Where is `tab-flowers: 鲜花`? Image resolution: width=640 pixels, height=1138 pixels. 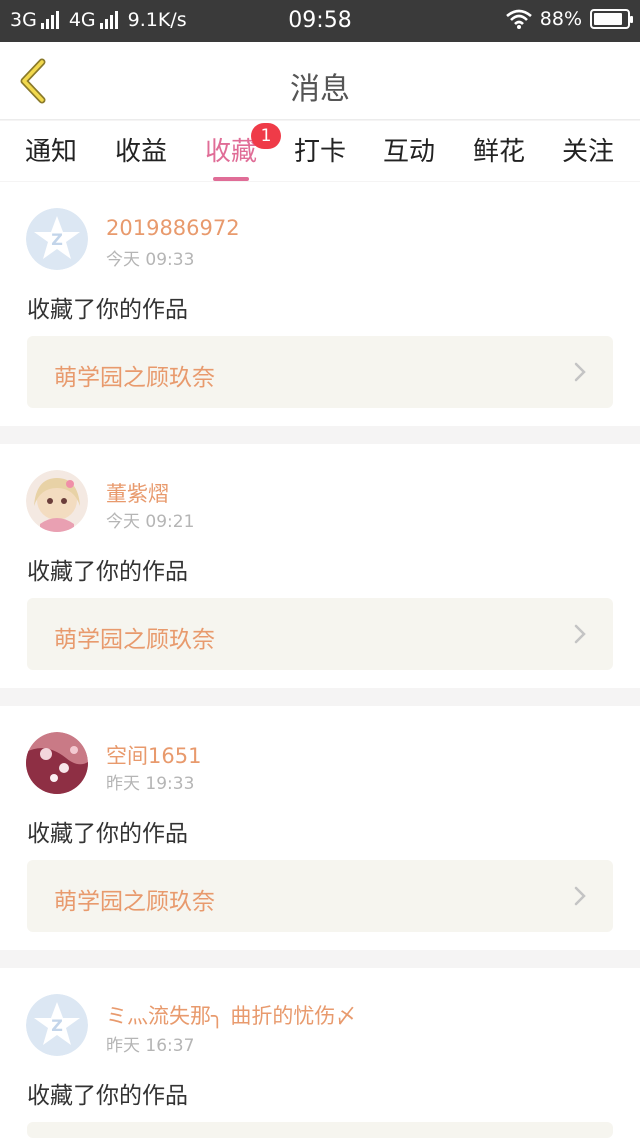
tab-flowers: 鲜花 is located at coordinates (499, 149).